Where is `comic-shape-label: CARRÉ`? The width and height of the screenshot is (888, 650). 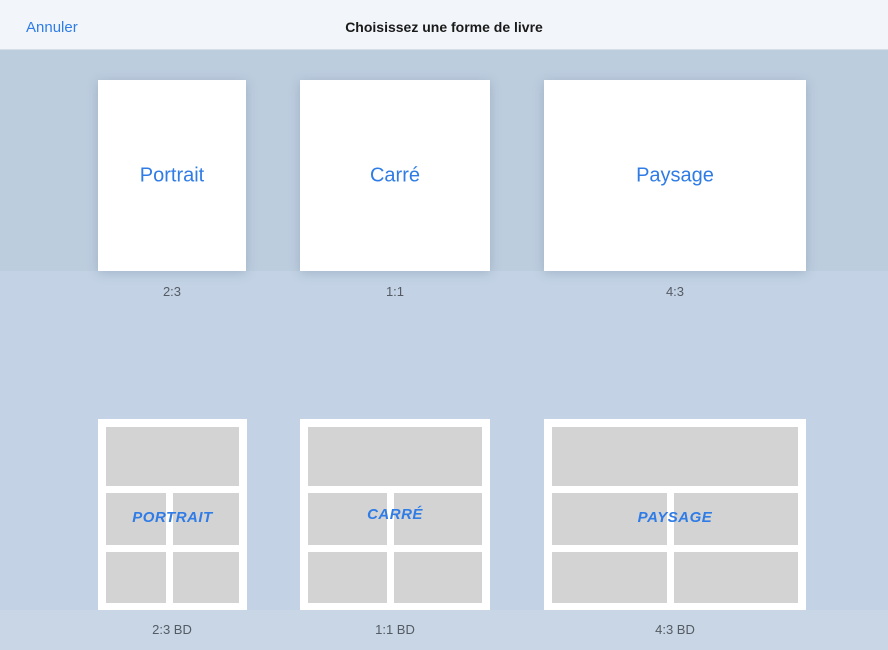
comic-shape-label: CARRÉ is located at coordinates (395, 514).